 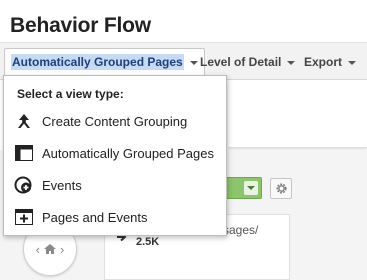 I want to click on settings-panel, so click(x=297, y=114).